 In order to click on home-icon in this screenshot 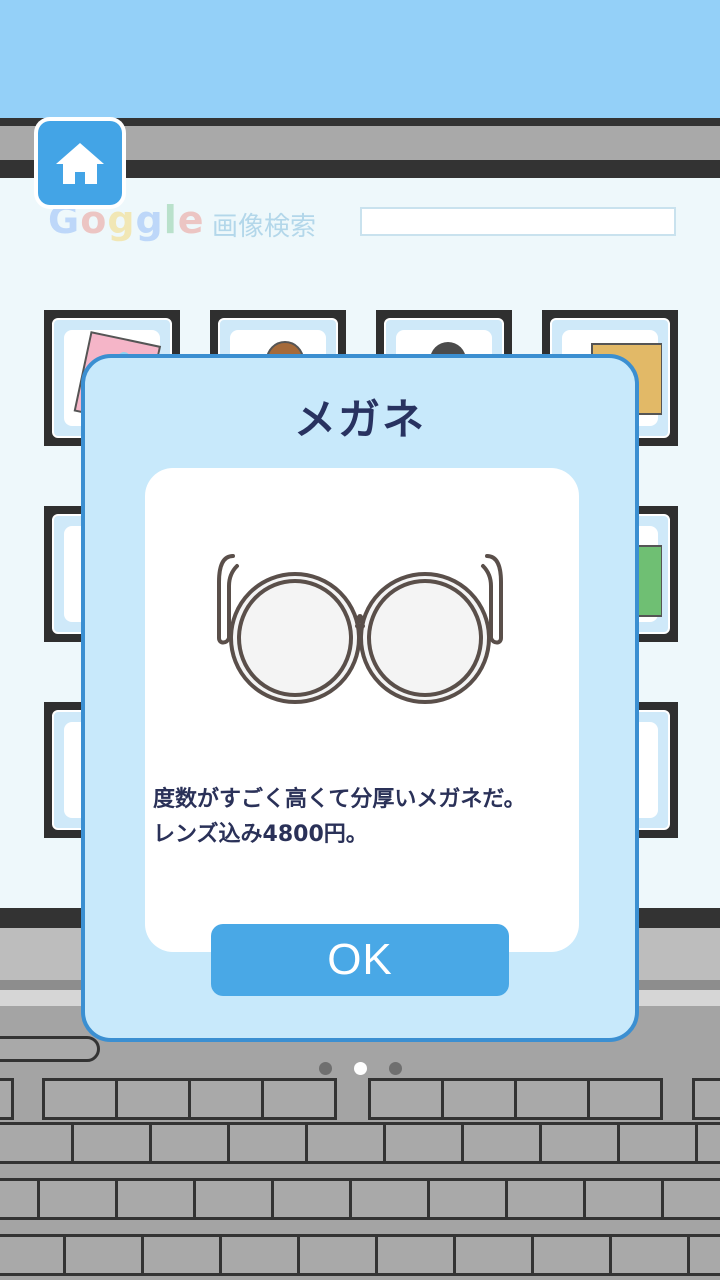, I will do `click(80, 163)`.